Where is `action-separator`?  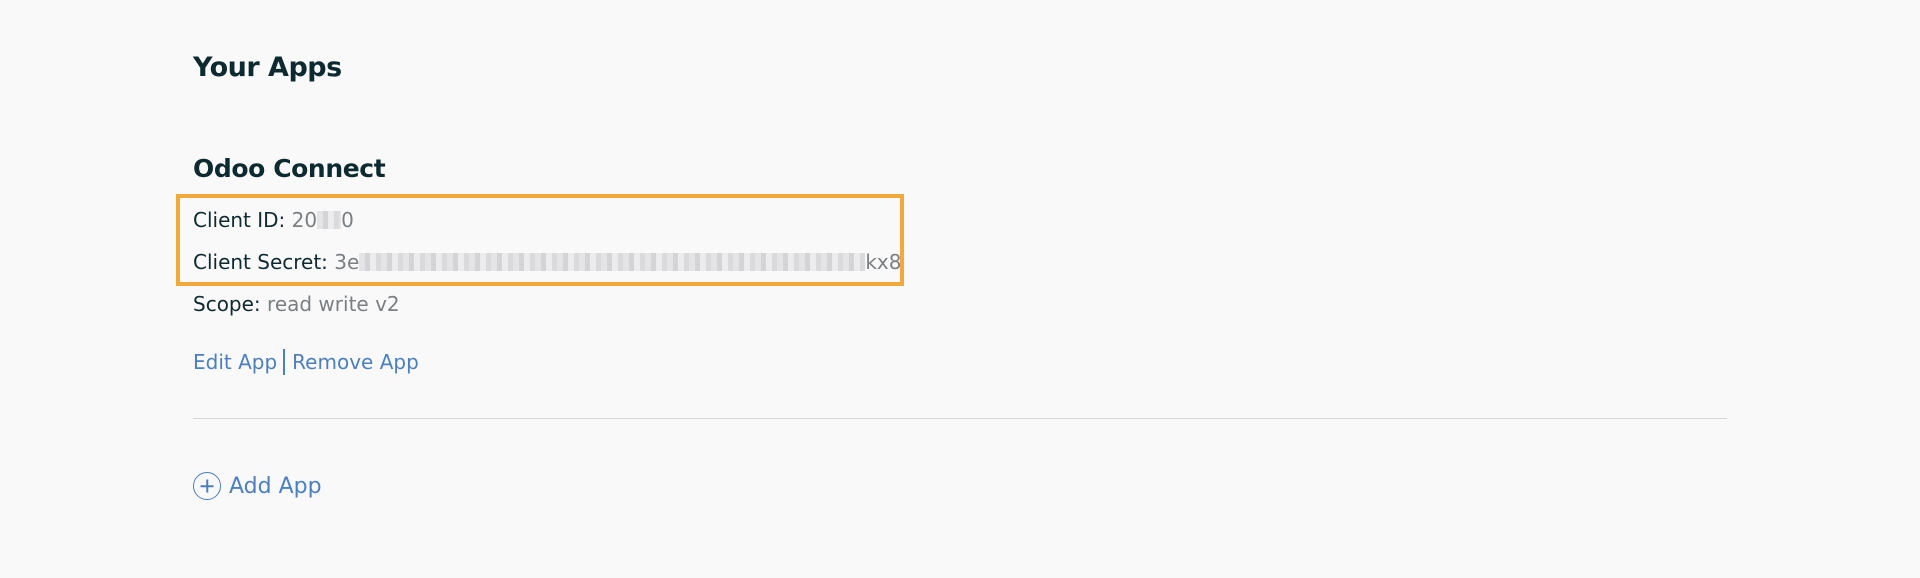
action-separator is located at coordinates (284, 362).